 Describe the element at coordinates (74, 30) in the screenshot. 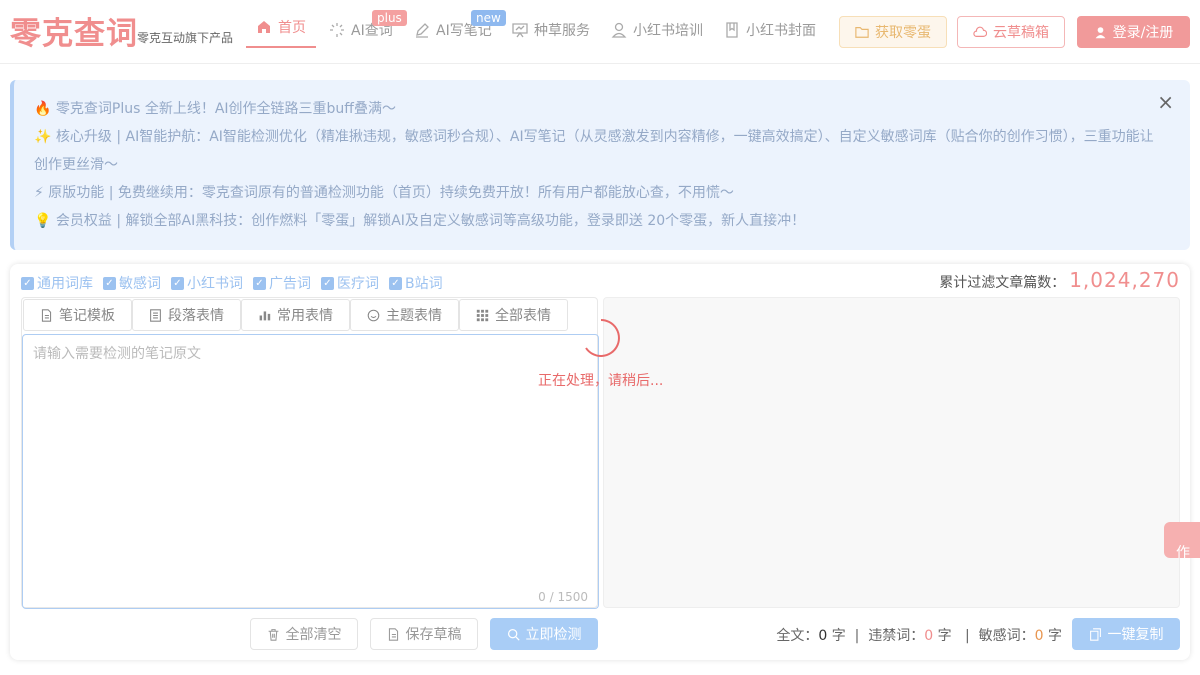

I see `site-logo: 零克查词` at that location.